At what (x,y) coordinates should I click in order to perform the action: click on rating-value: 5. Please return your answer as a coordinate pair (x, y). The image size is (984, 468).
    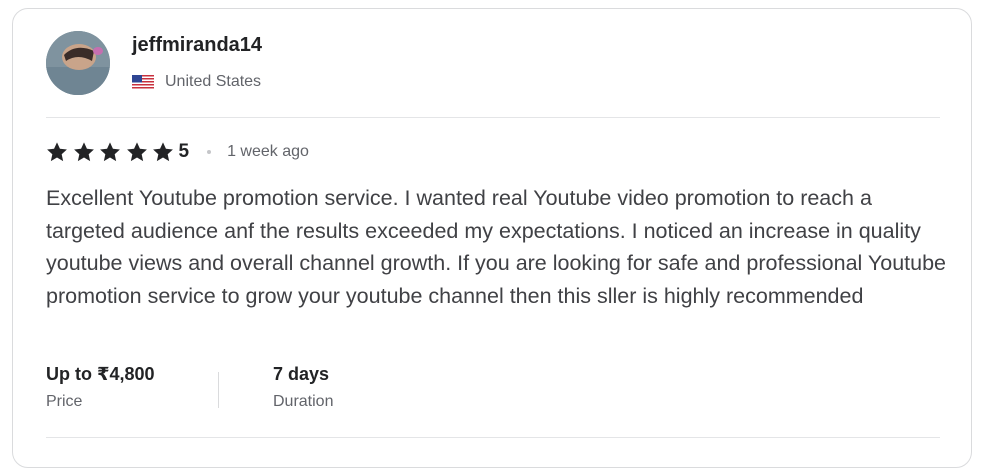
    Looking at the image, I should click on (184, 151).